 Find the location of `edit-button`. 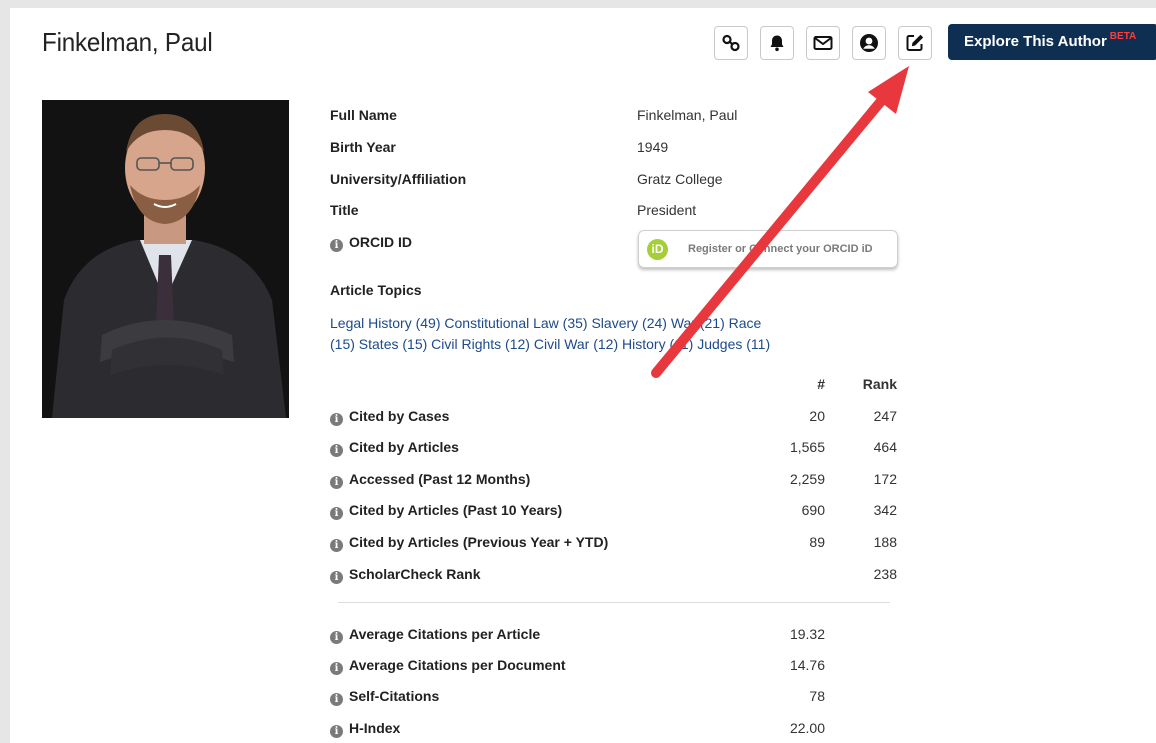

edit-button is located at coordinates (915, 43).